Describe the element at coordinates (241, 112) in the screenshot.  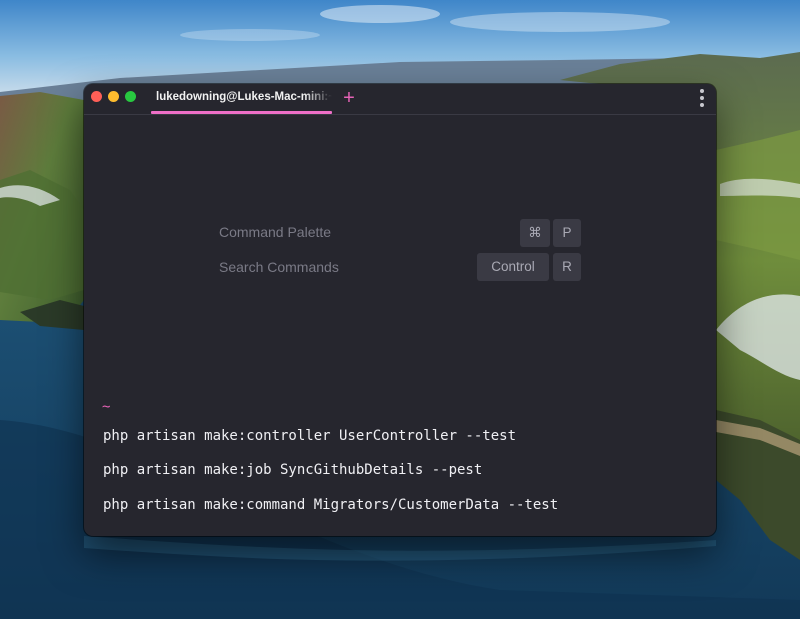
I see `active-tab-indicator` at that location.